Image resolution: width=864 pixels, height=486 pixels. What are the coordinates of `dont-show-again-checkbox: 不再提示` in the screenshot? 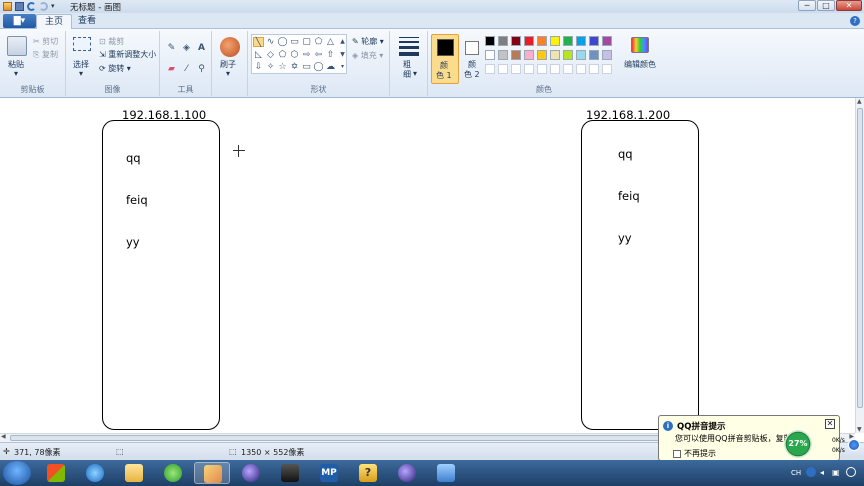 It's located at (694, 453).